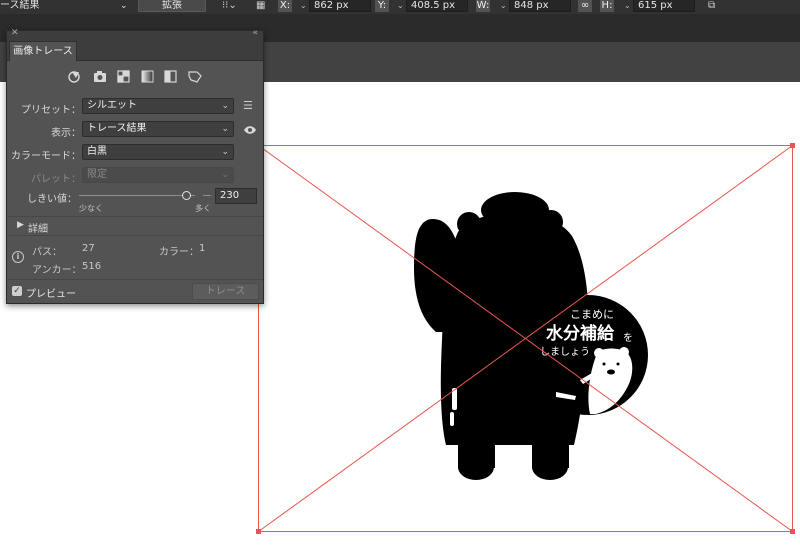 This screenshot has height=548, width=800. Describe the element at coordinates (20, 225) in the screenshot. I see `disclosure-triangle-icon: ▶` at that location.